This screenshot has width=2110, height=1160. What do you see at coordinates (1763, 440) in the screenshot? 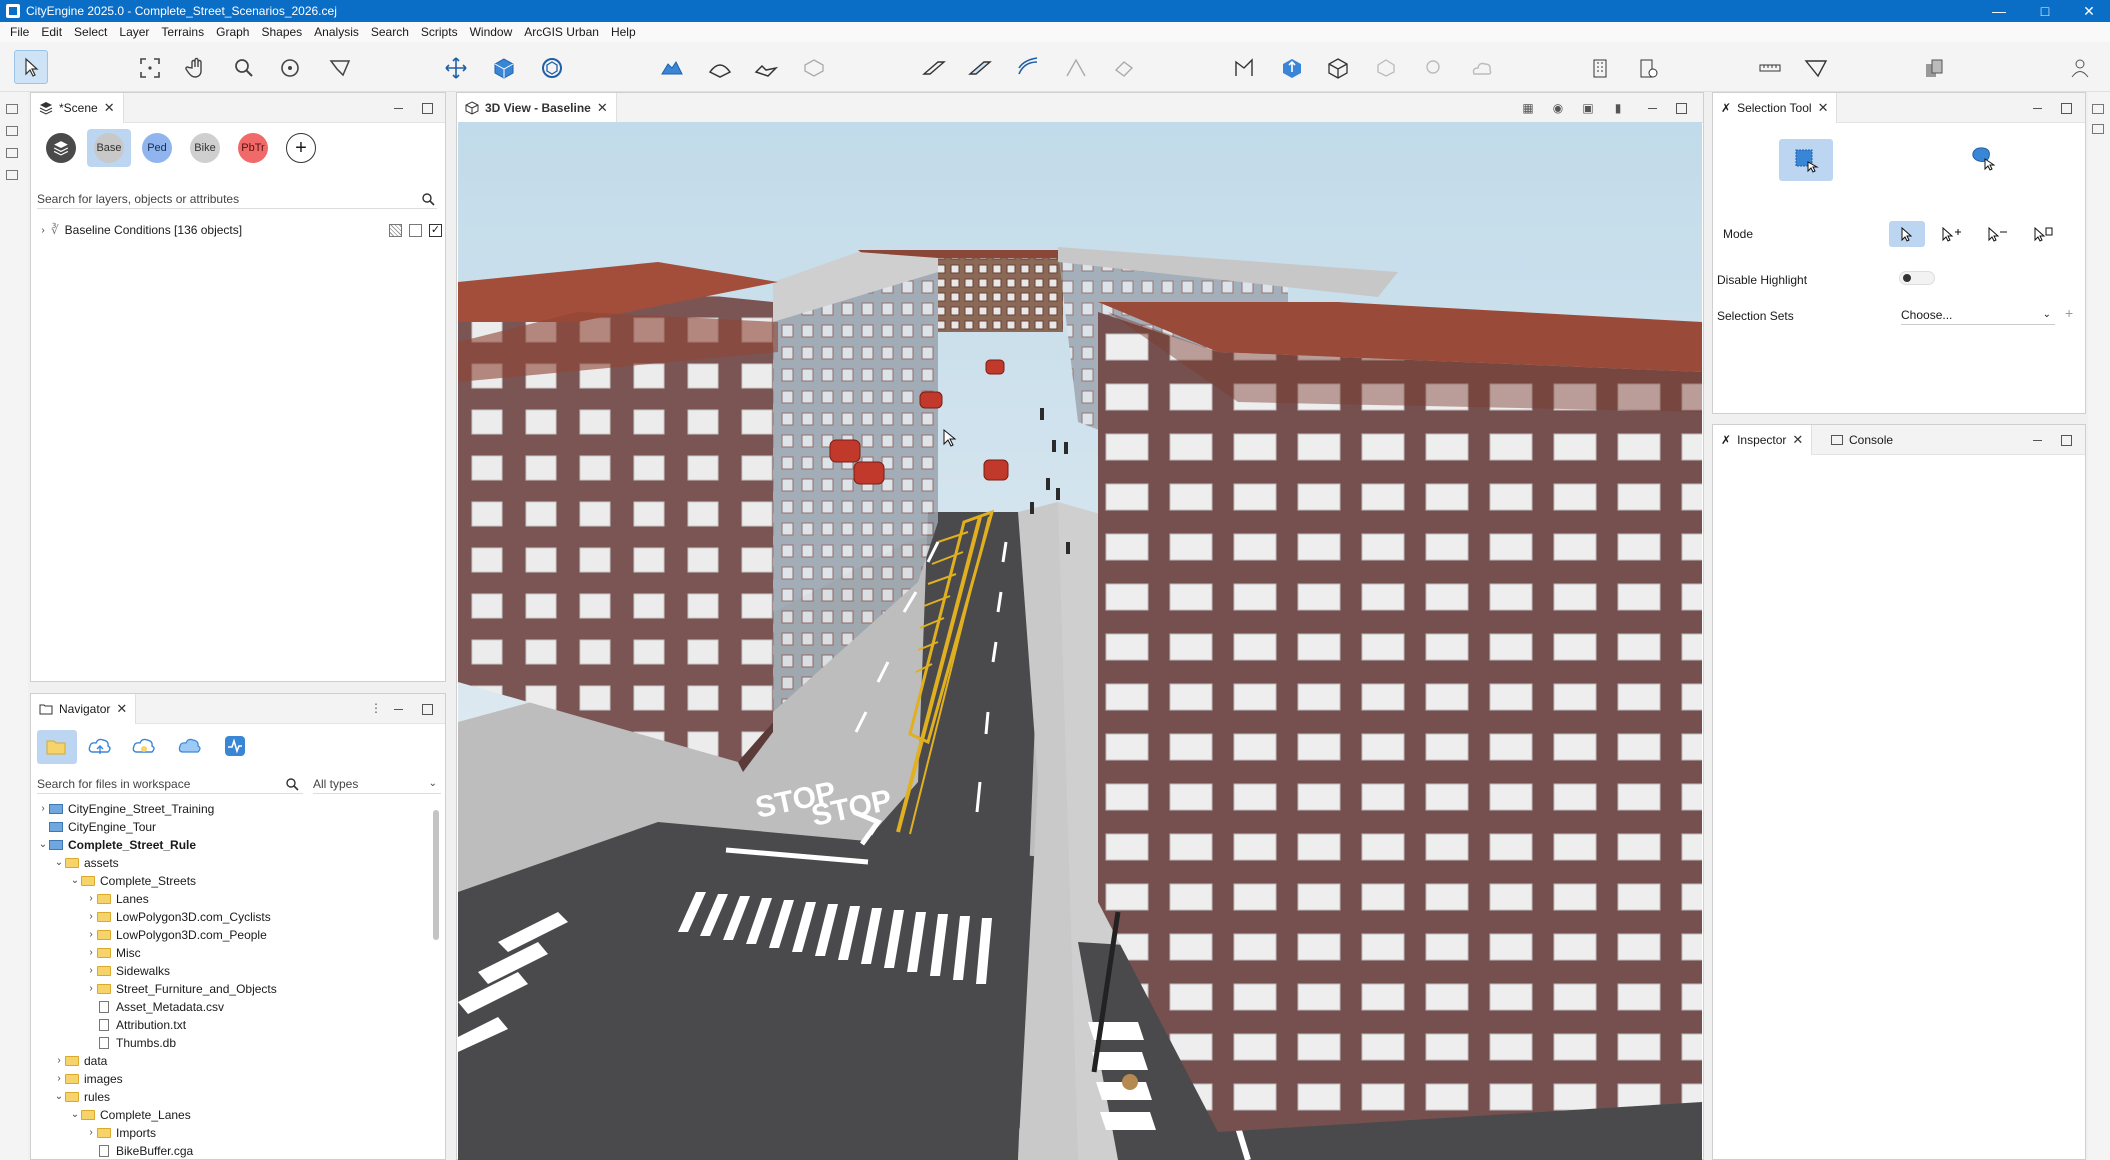
I see `tab-inspector: ✗ Inspector ✕` at bounding box center [1763, 440].